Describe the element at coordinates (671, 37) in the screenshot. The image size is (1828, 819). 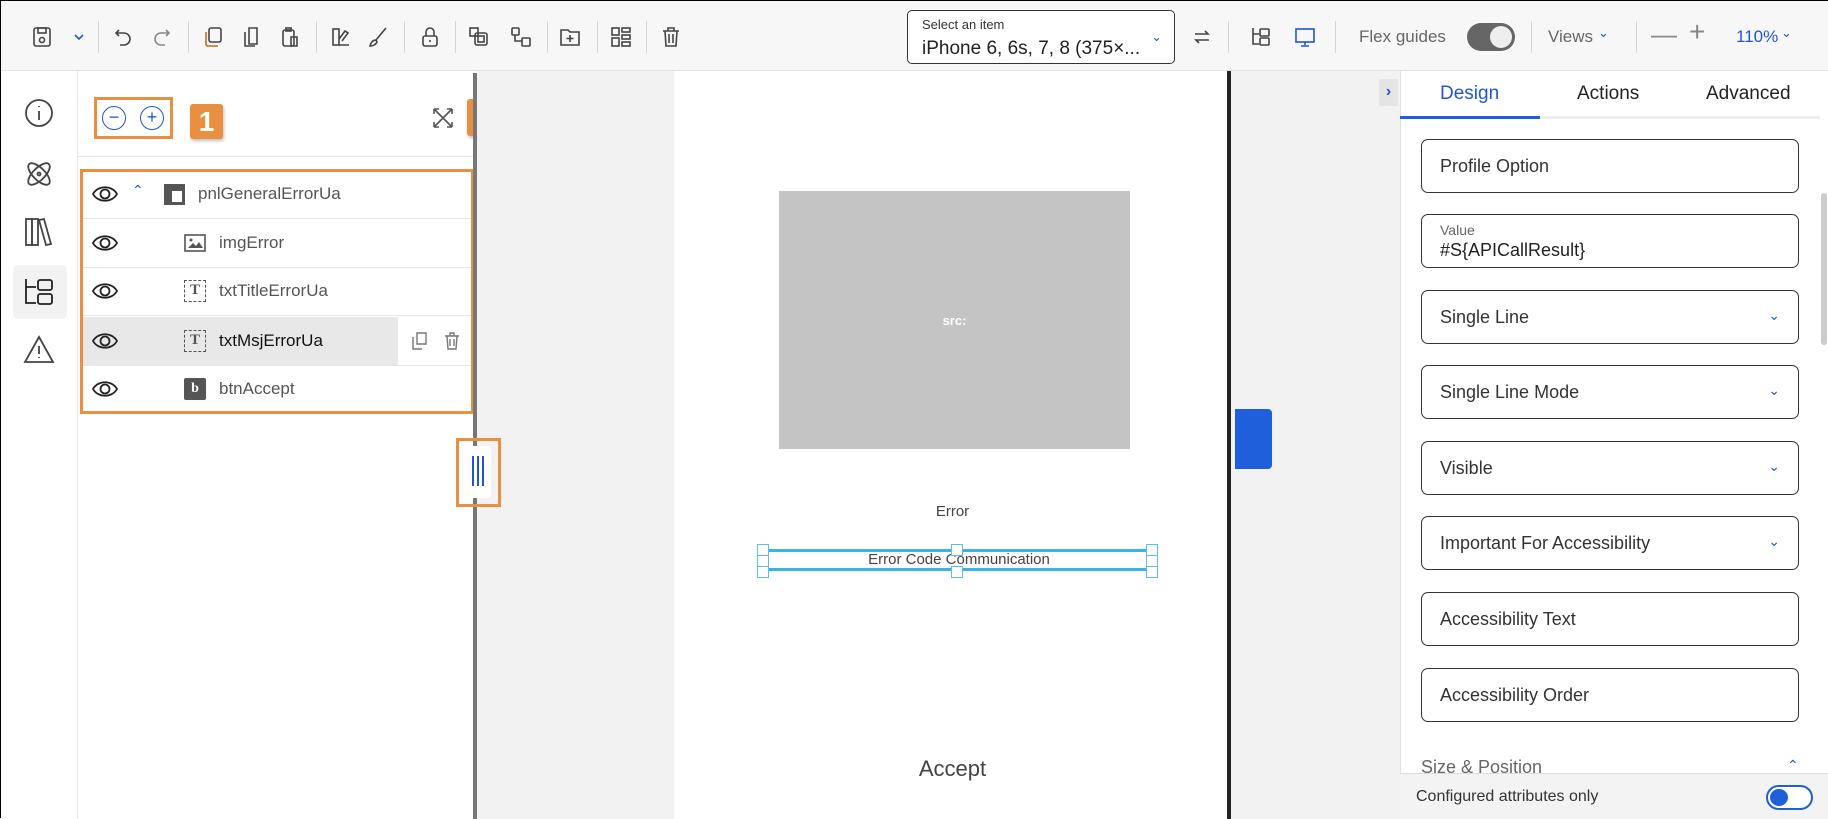
I see `delete-icon` at that location.